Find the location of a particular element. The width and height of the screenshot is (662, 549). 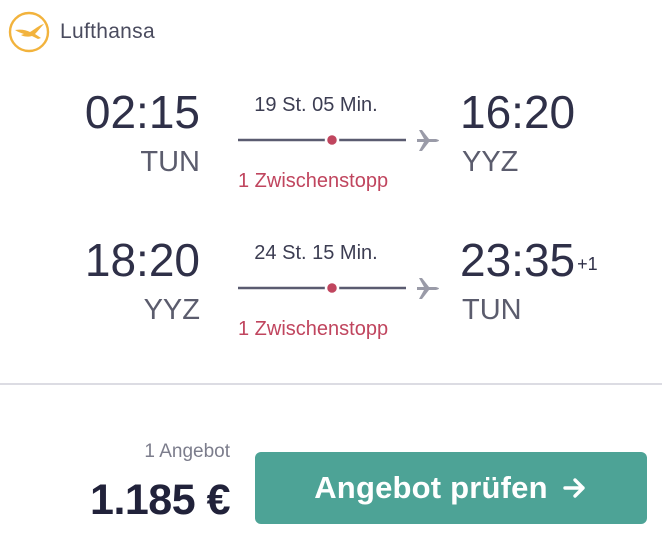

flight-duration: 19 St. 05 Min. is located at coordinates (316, 105).